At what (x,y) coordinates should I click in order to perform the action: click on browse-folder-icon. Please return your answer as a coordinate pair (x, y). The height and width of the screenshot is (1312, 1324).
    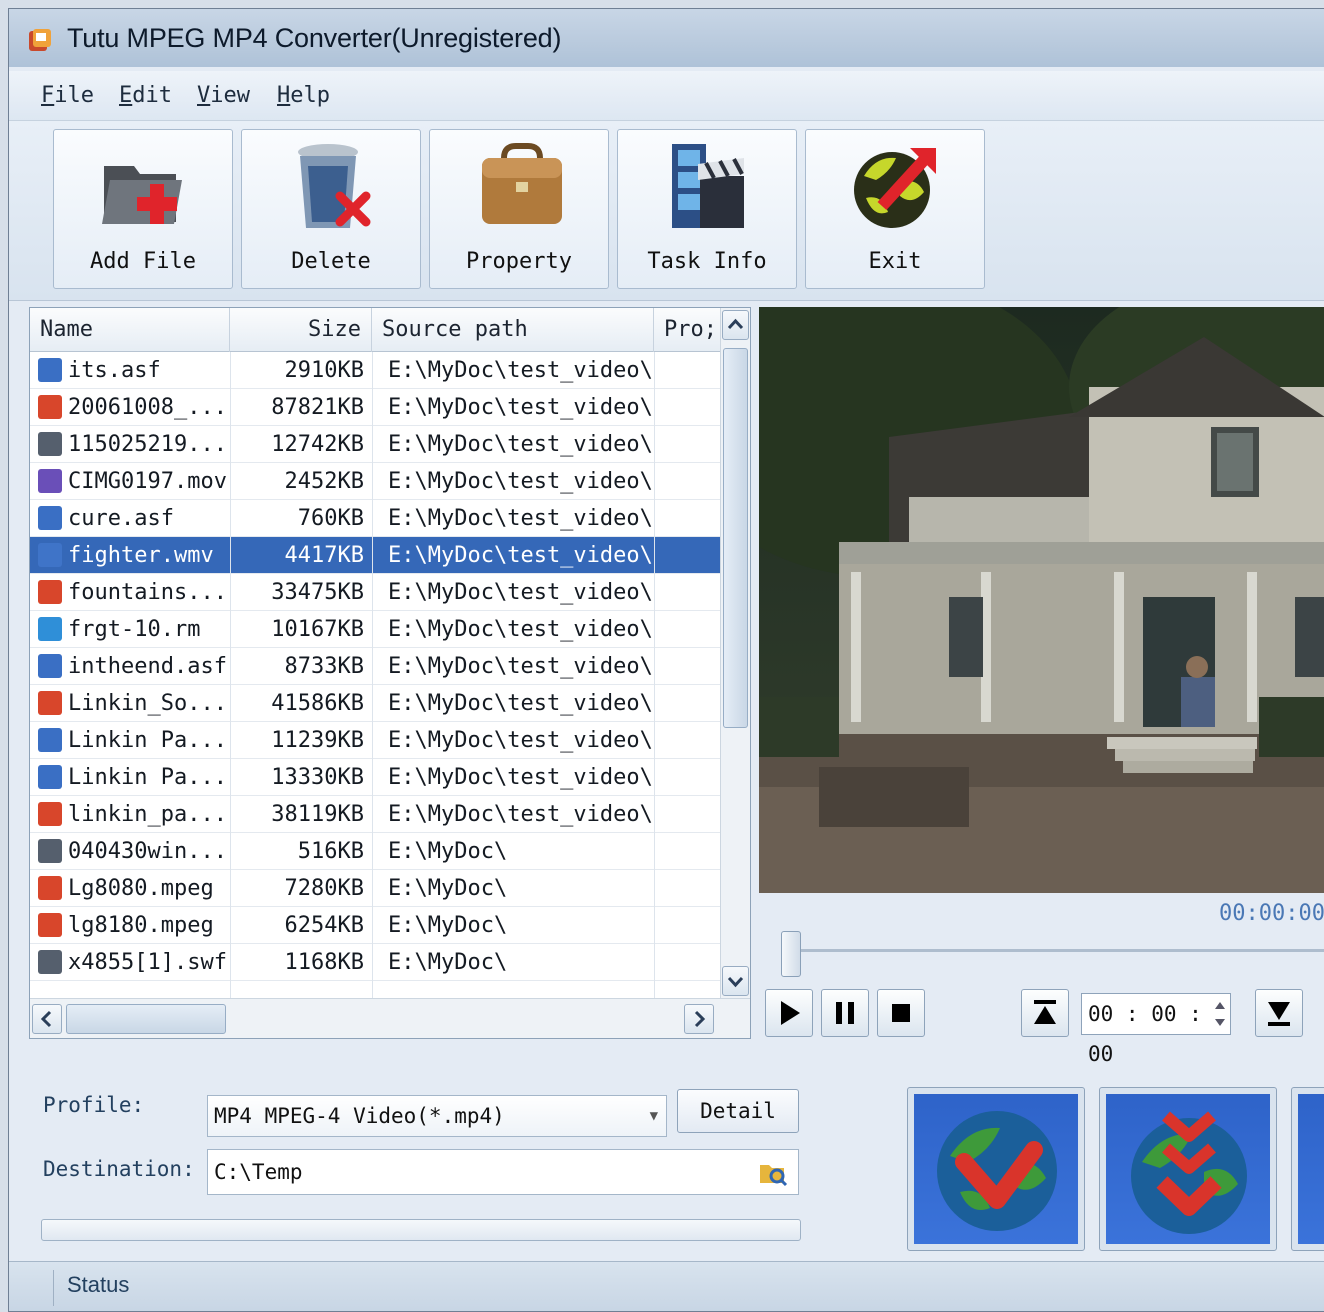
    Looking at the image, I should click on (773, 1172).